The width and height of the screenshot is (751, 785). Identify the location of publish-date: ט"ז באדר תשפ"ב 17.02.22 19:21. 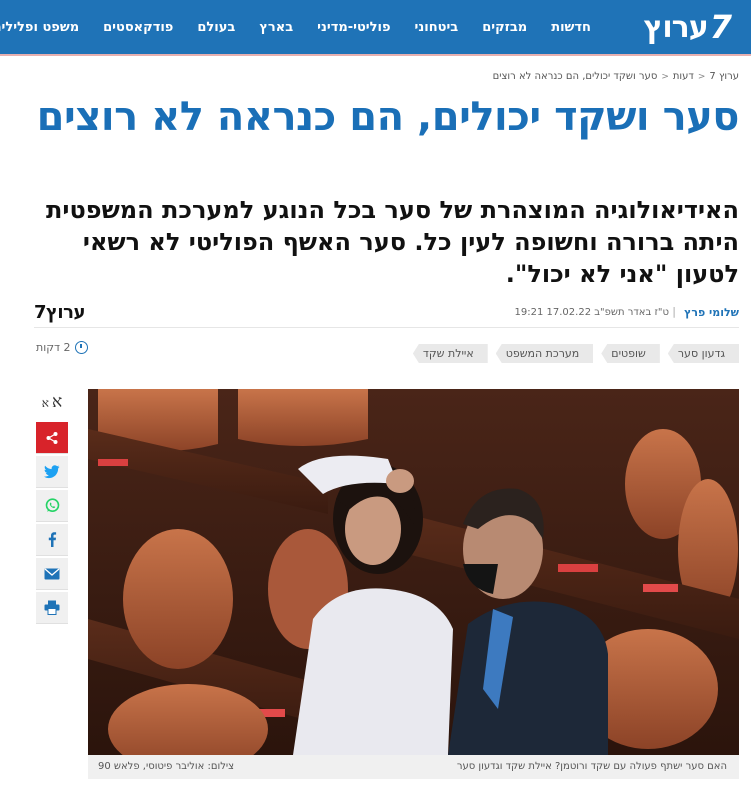
(591, 312).